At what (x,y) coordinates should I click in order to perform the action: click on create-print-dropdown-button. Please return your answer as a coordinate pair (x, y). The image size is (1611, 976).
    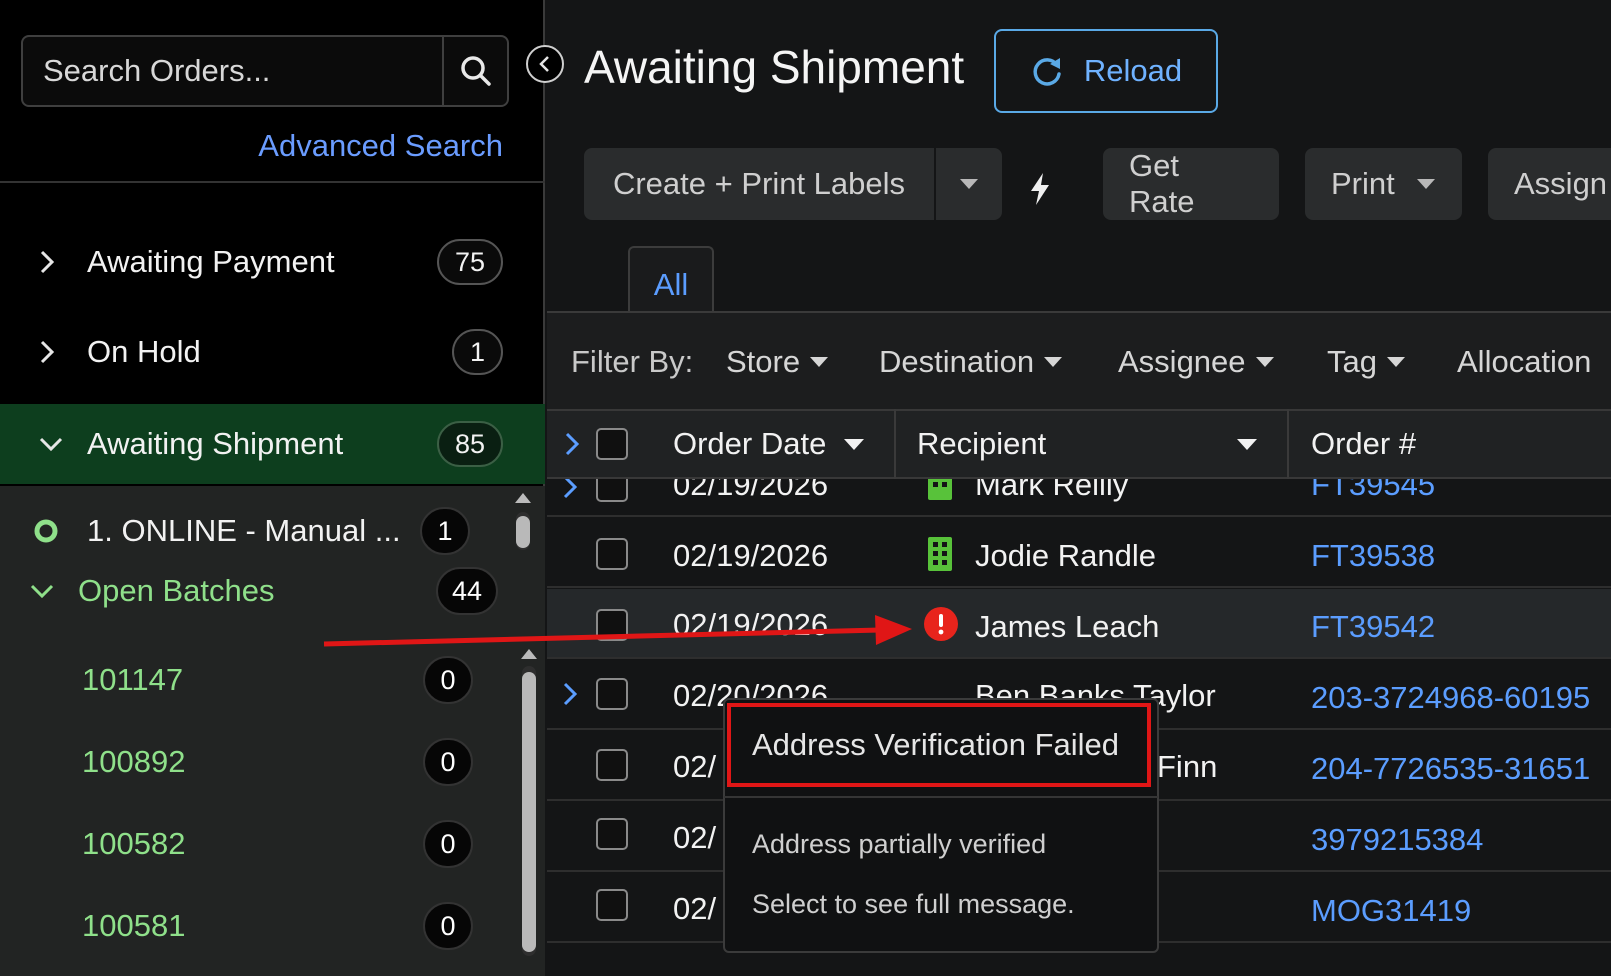
    Looking at the image, I should click on (969, 184).